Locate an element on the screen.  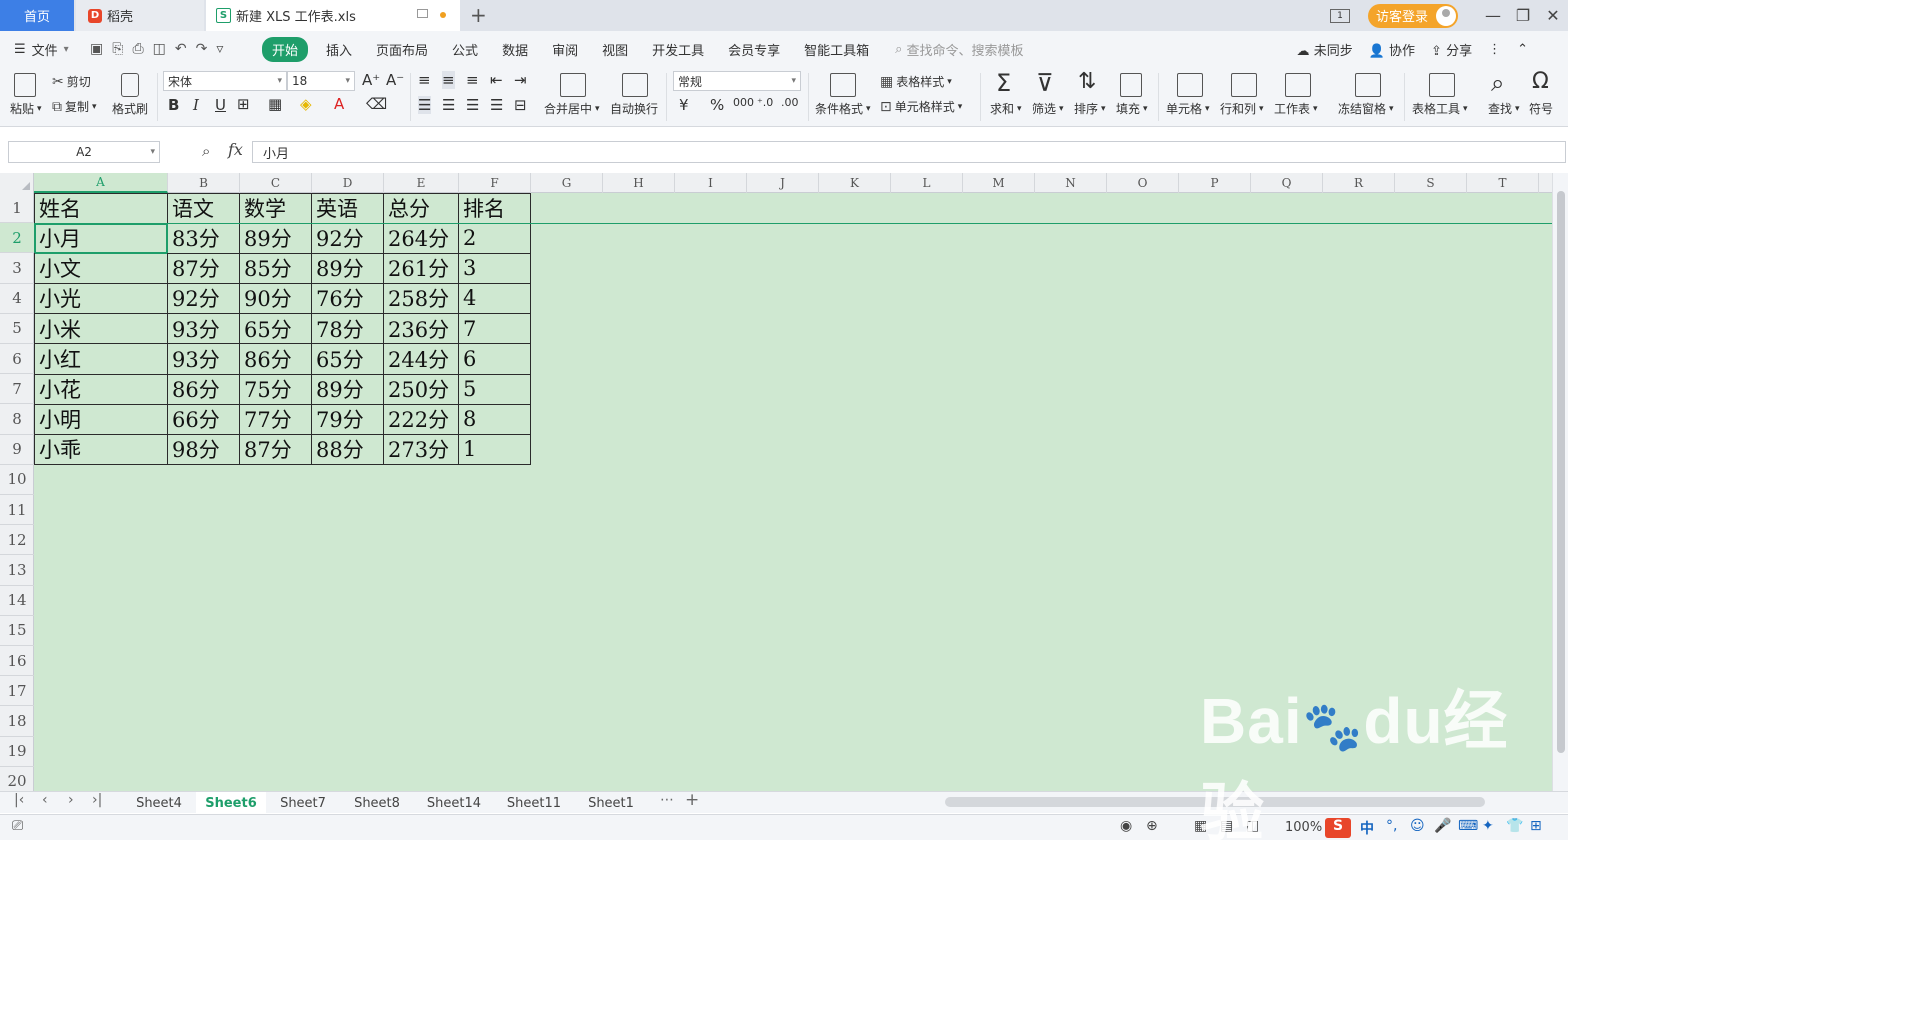
vertical-scrollbar is located at coordinates (1560, 482).